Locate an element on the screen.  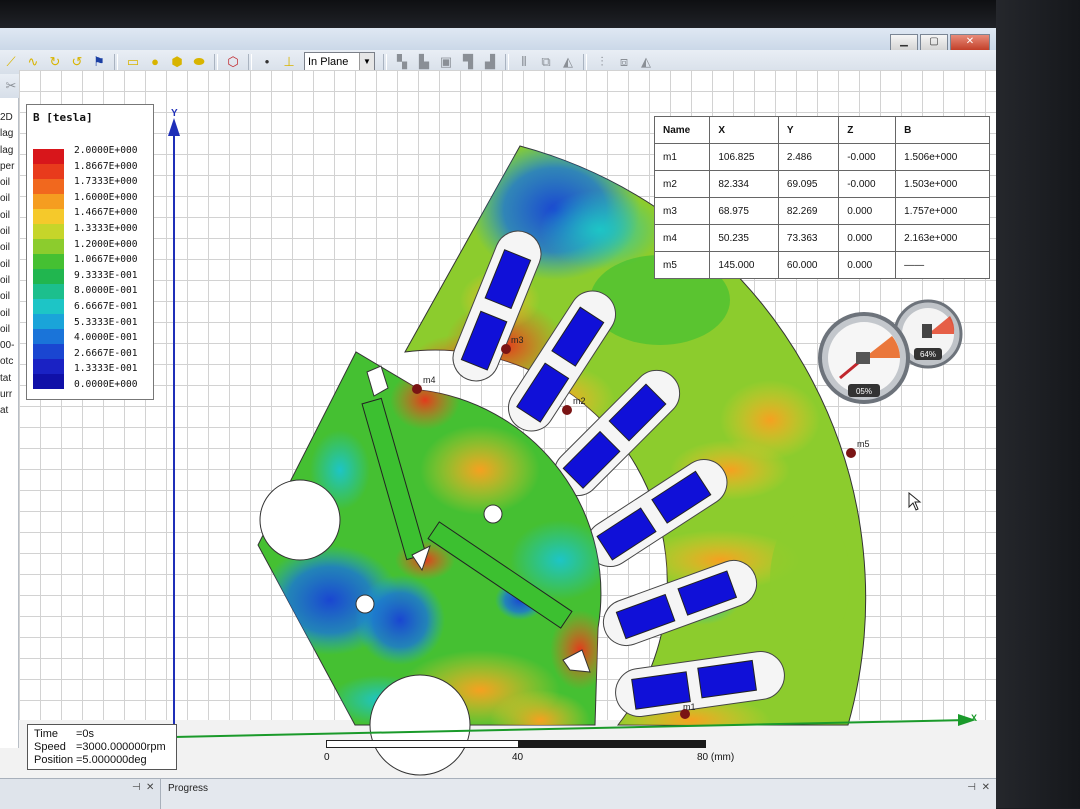
legend-label: 2.0000E+000 is located at coordinates (106, 150).